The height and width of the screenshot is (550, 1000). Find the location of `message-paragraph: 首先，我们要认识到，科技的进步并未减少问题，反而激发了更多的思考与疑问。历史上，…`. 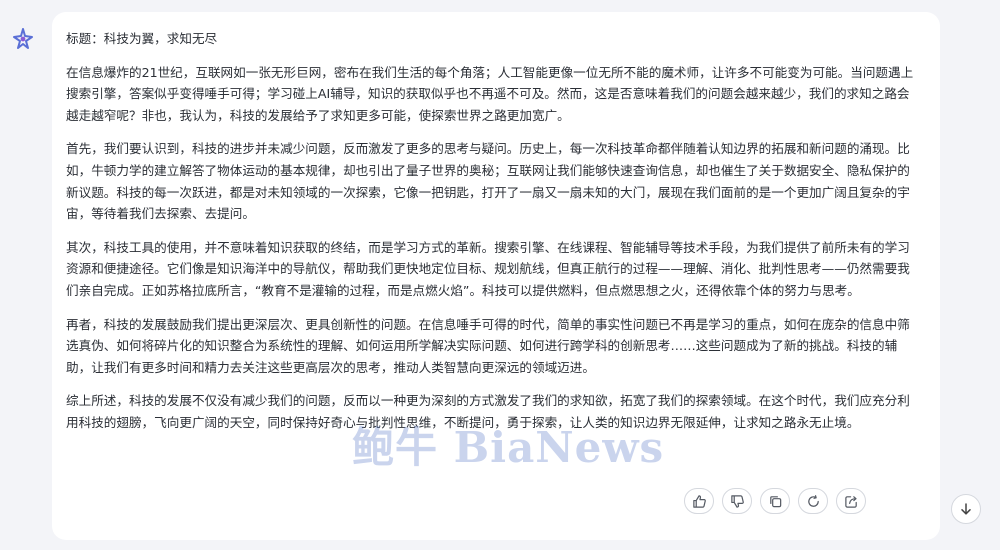

message-paragraph: 首先，我们要认识到，科技的进步并未减少问题，反而激发了更多的思考与疑问。历史上，… is located at coordinates (488, 181).